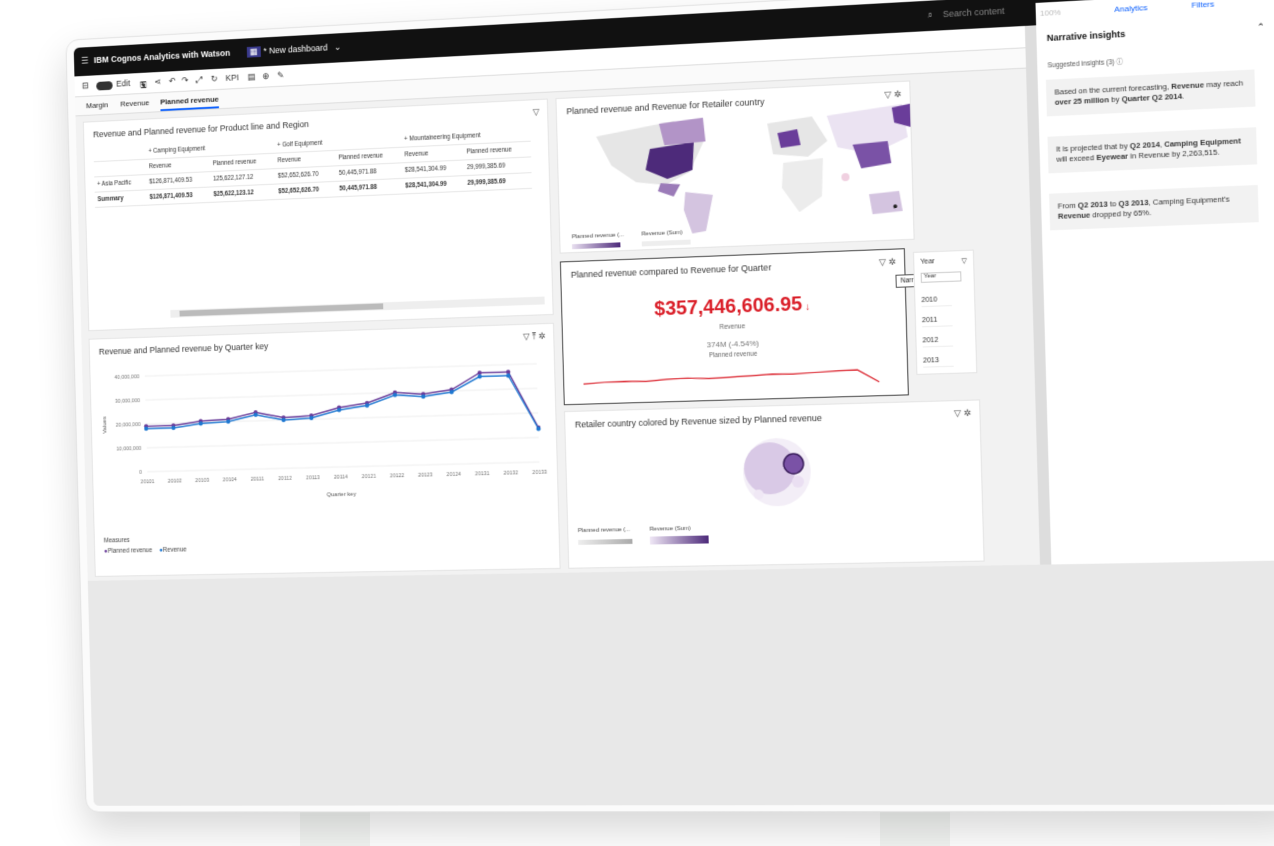  What do you see at coordinates (128, 425) in the screenshot?
I see `y-tick-label: 20,000,000` at bounding box center [128, 425].